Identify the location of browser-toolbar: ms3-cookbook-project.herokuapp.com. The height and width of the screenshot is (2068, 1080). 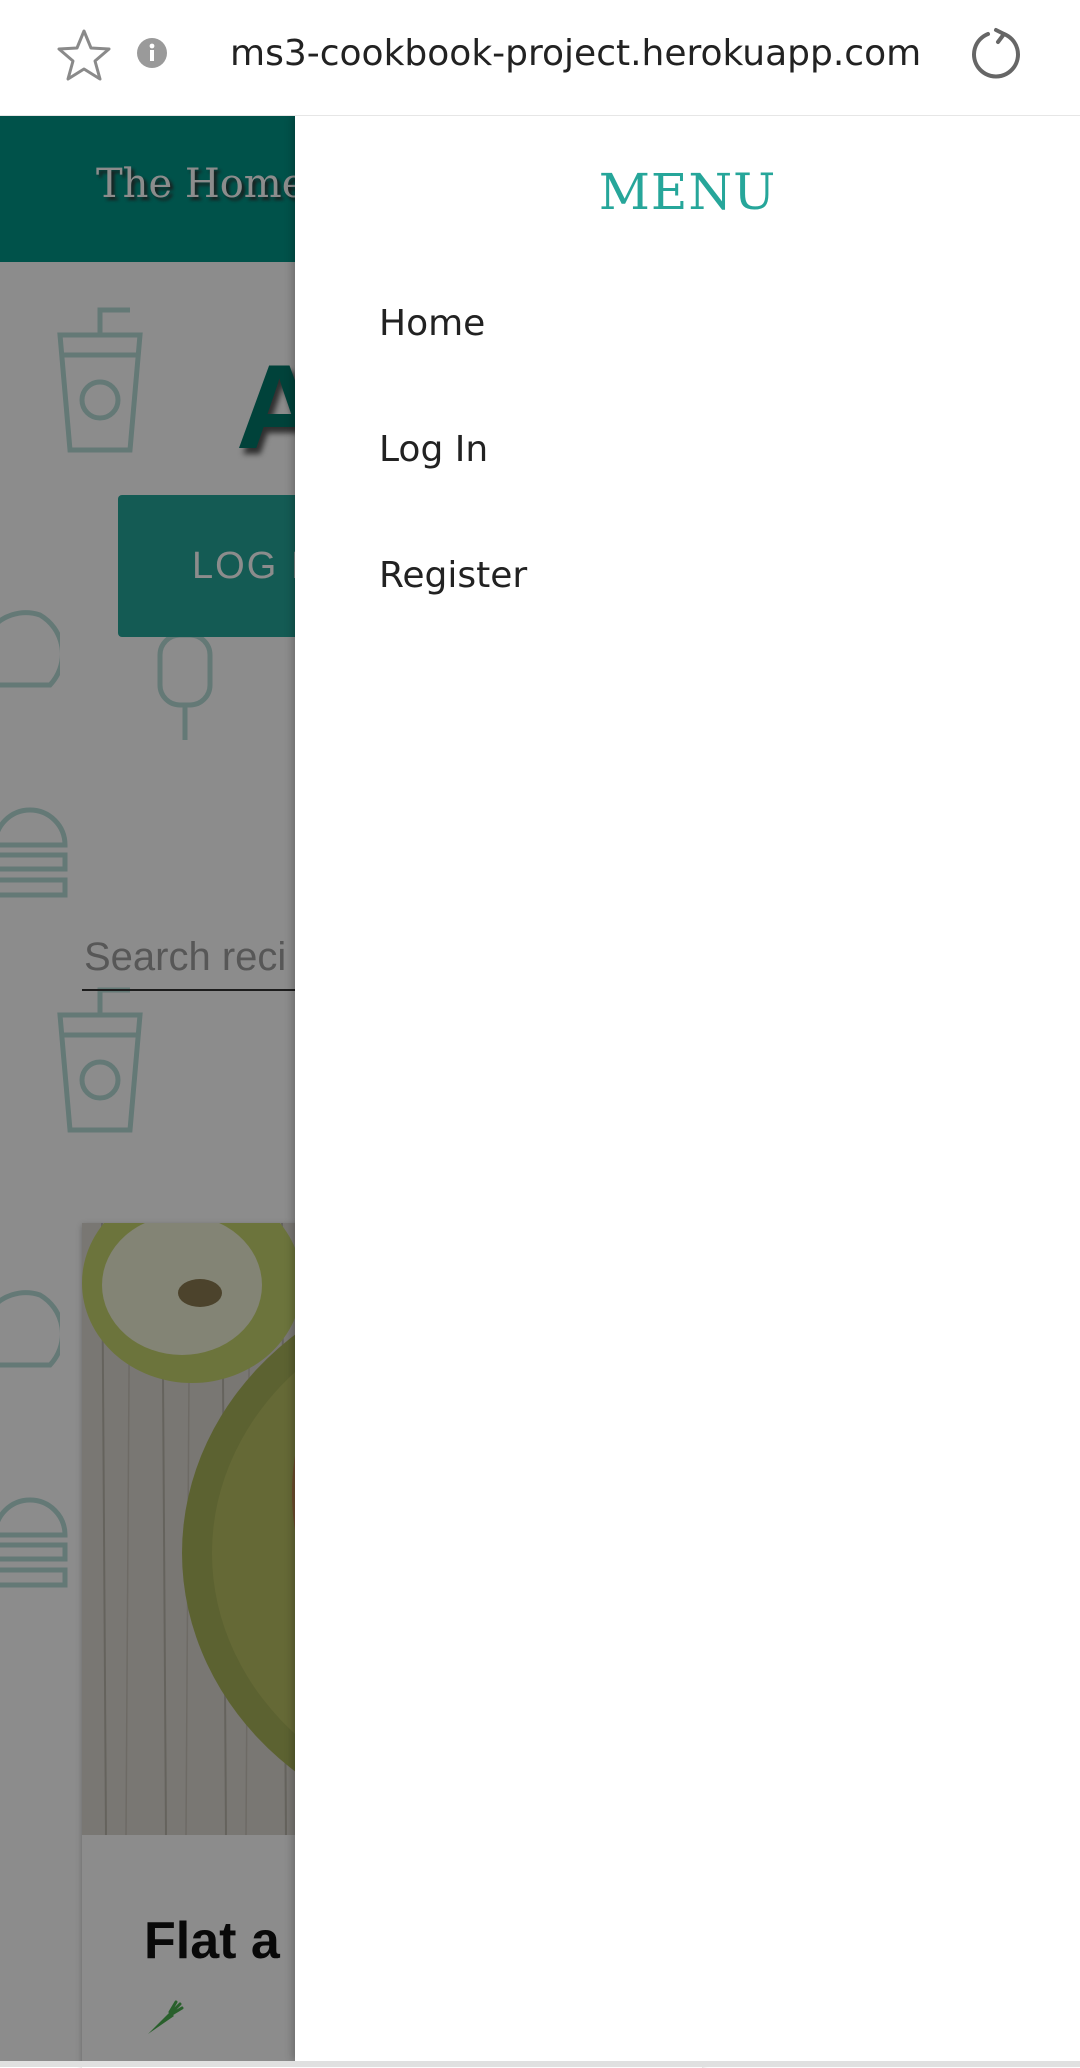
(540, 58).